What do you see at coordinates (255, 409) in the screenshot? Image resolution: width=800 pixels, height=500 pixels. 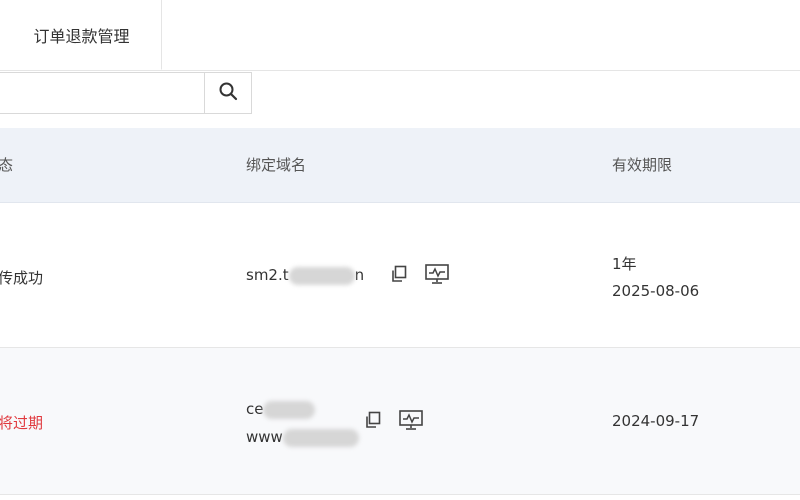 I see `domain-text-line-1: ce` at bounding box center [255, 409].